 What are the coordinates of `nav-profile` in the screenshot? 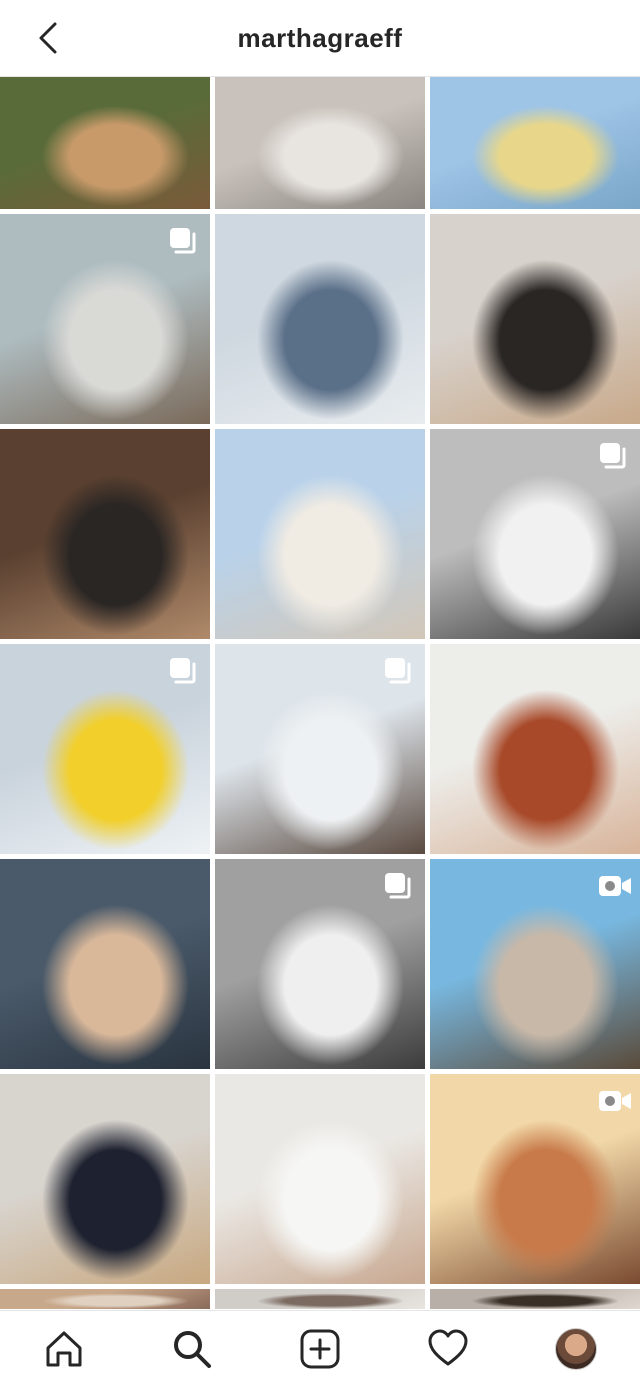 It's located at (576, 1349).